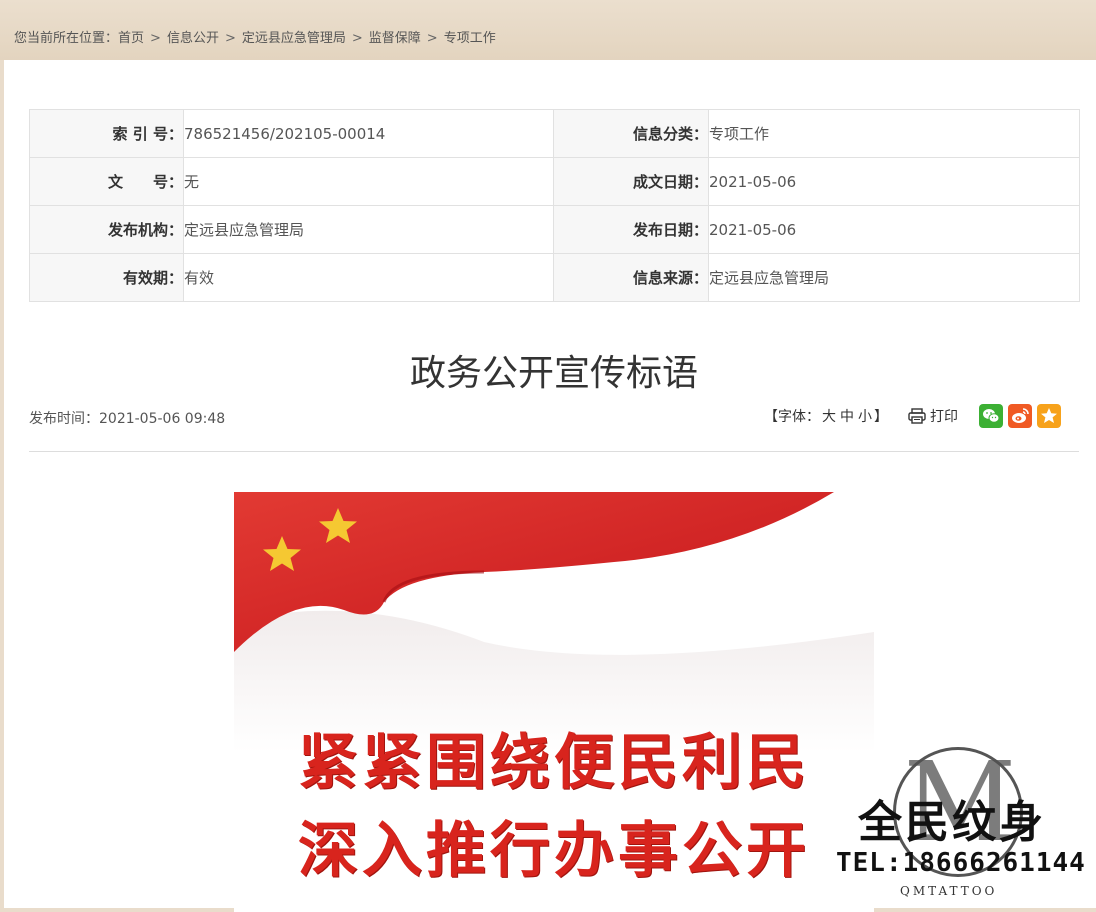 This screenshot has height=912, width=1096. What do you see at coordinates (548, 30) in the screenshot?
I see `top-bar: 您当前所在位置：首页 > 信息公开 > 定远县应急管理局 > 监督保障 > 专项工作` at bounding box center [548, 30].